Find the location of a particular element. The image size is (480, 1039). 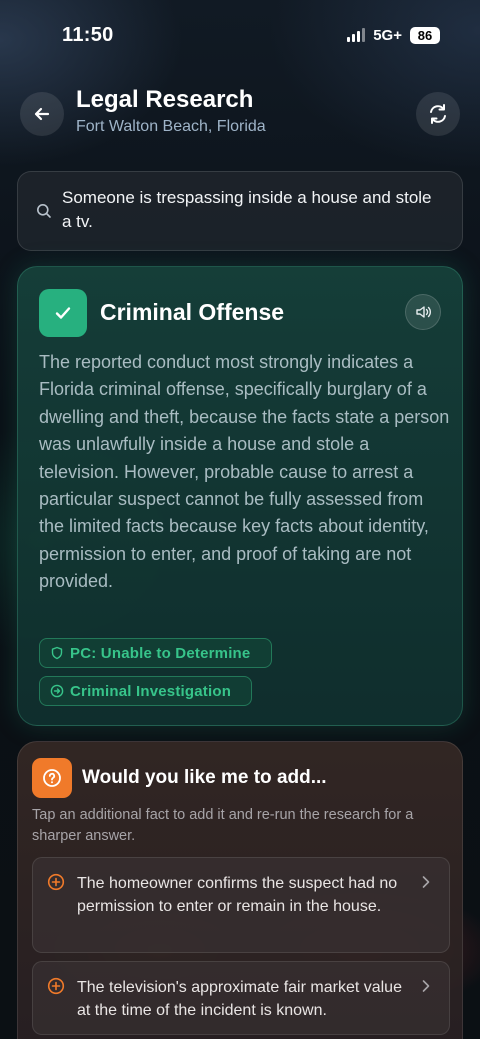

status-indicators: 5G+ 86 is located at coordinates (393, 35).